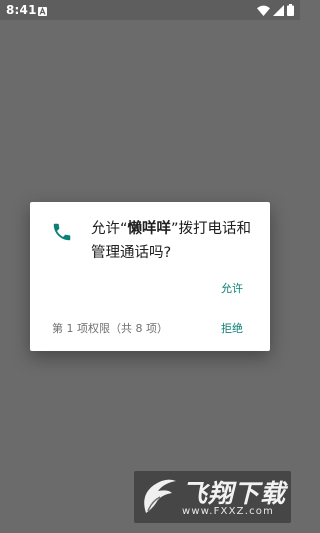 This screenshot has width=320, height=533. I want to click on deny-button: 拒绝, so click(232, 328).